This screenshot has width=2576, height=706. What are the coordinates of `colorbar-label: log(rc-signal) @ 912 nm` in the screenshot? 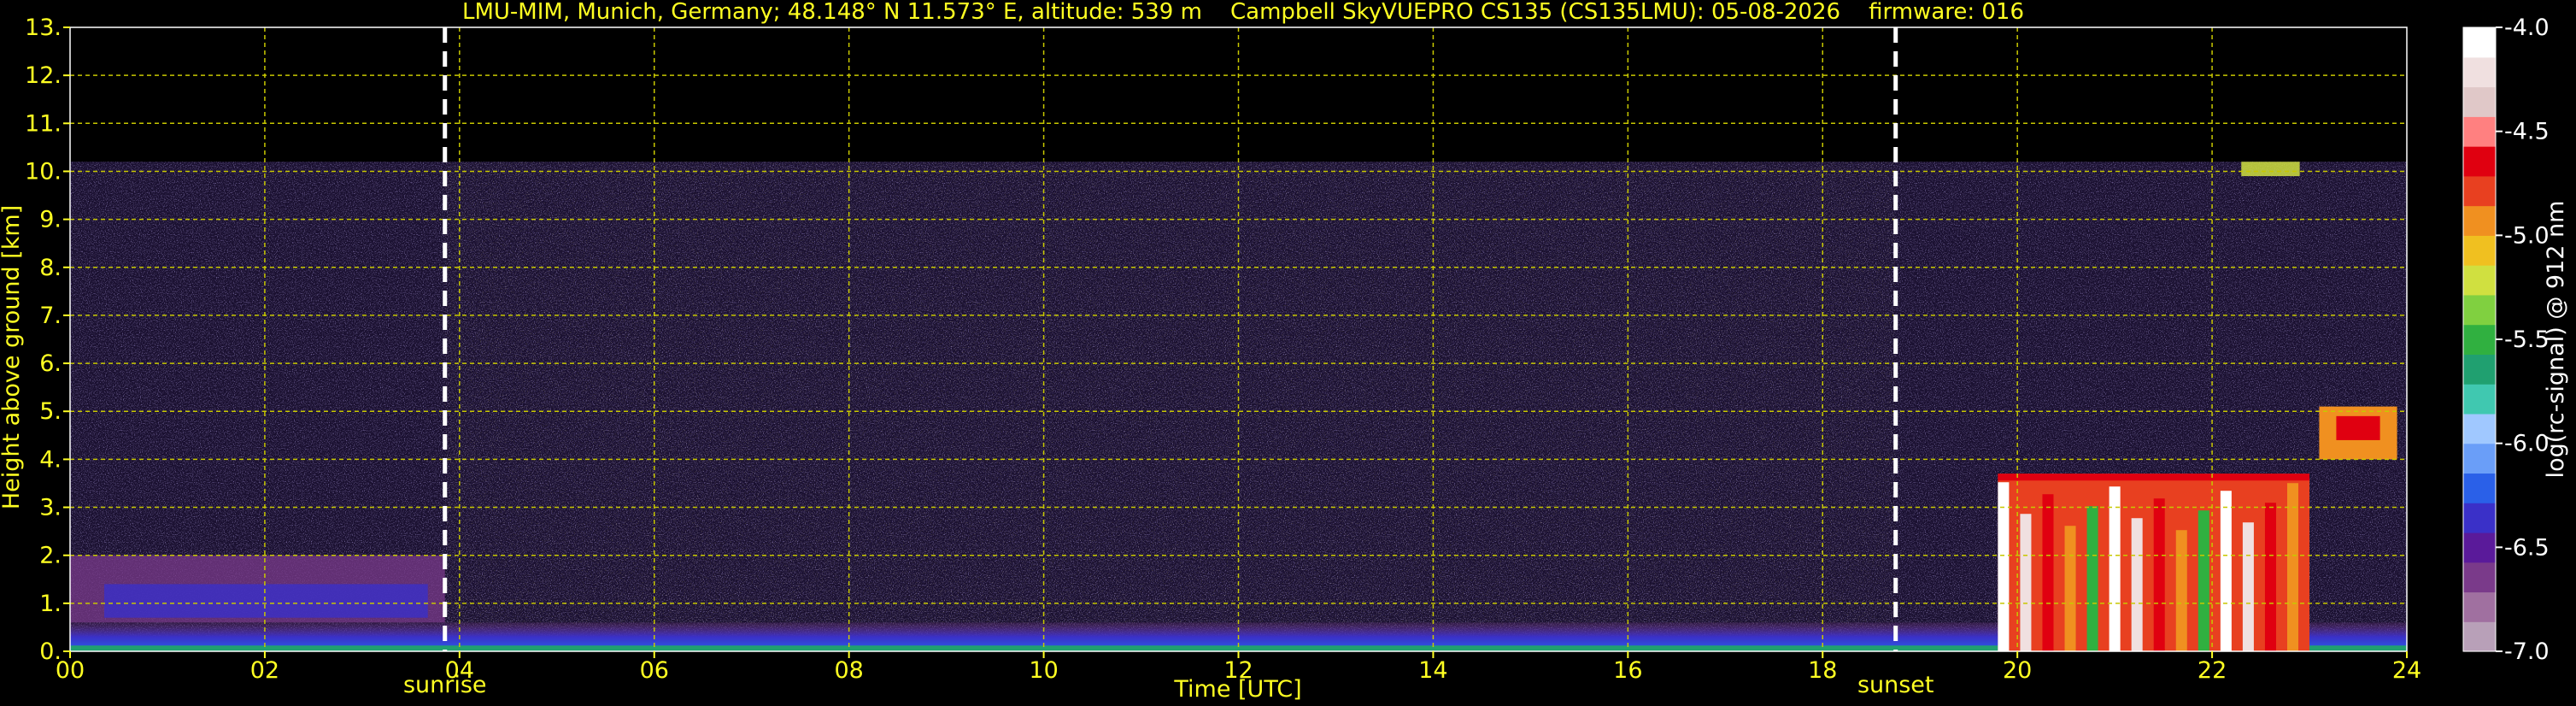 It's located at (2556, 340).